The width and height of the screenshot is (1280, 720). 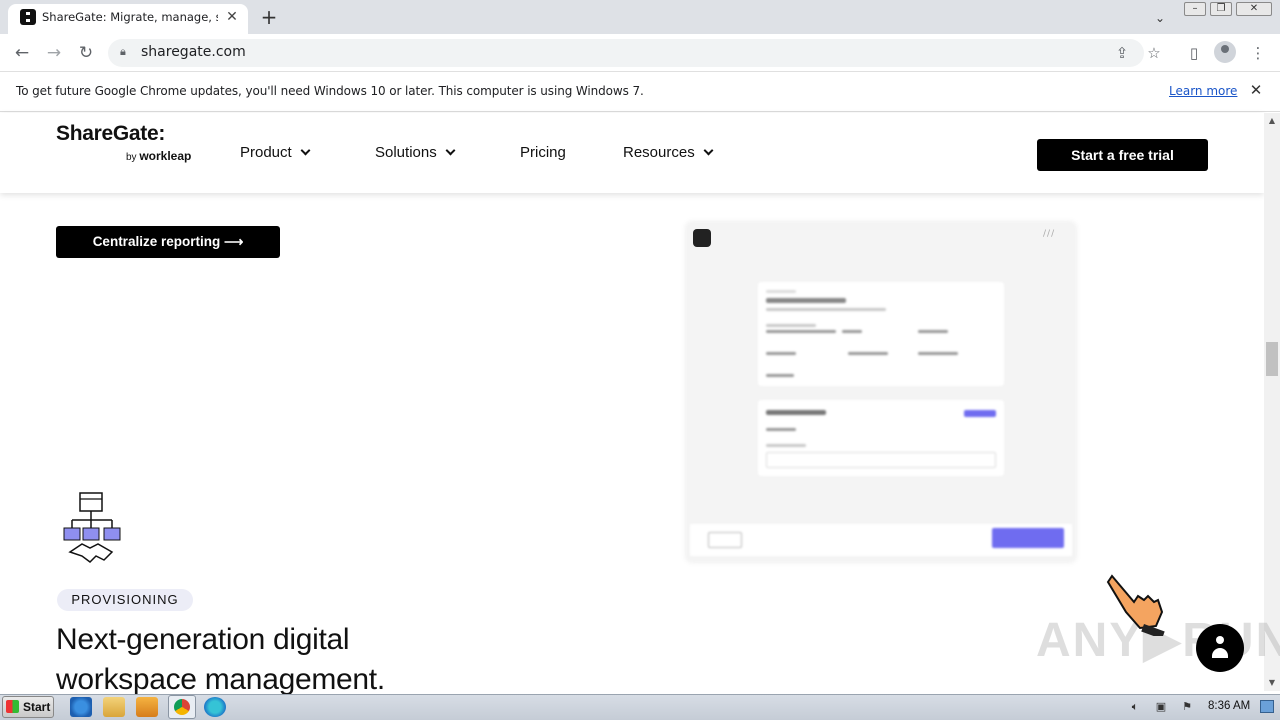 I want to click on side-panel-icon: ▯, so click(x=1194, y=53).